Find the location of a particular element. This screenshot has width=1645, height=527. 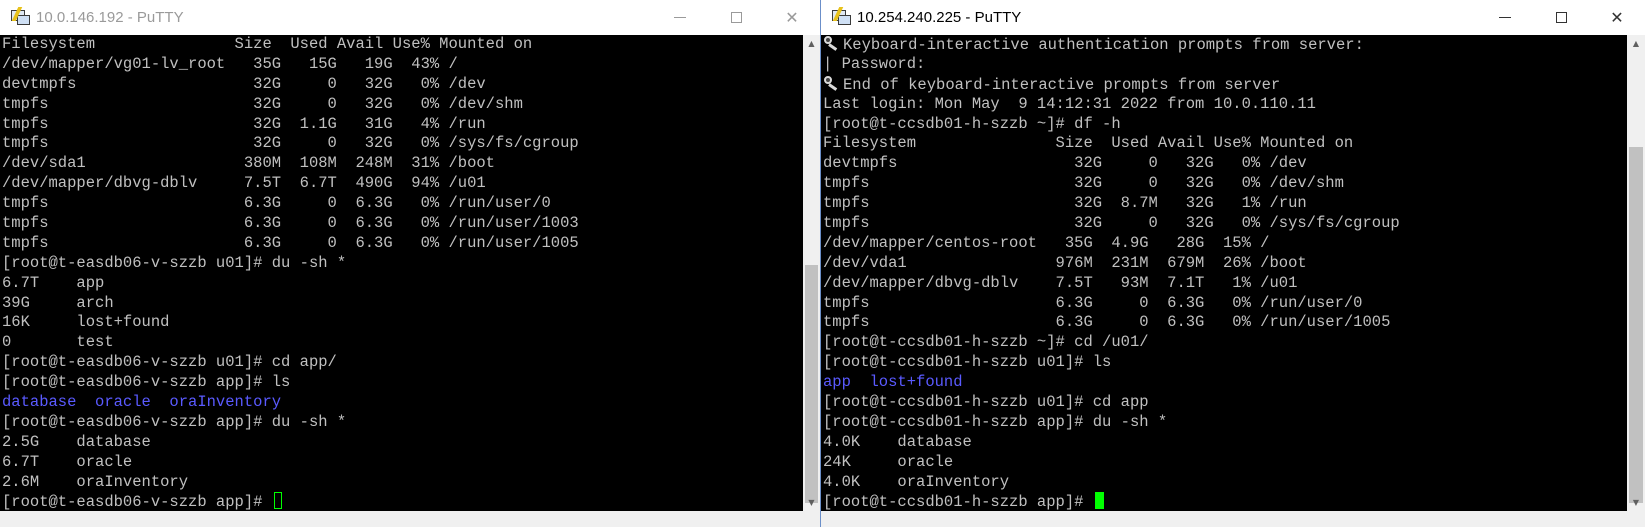

terminal-line: tmpfs 6.3G 0 6.3G 0% /run/user/1005 is located at coordinates (402, 244).